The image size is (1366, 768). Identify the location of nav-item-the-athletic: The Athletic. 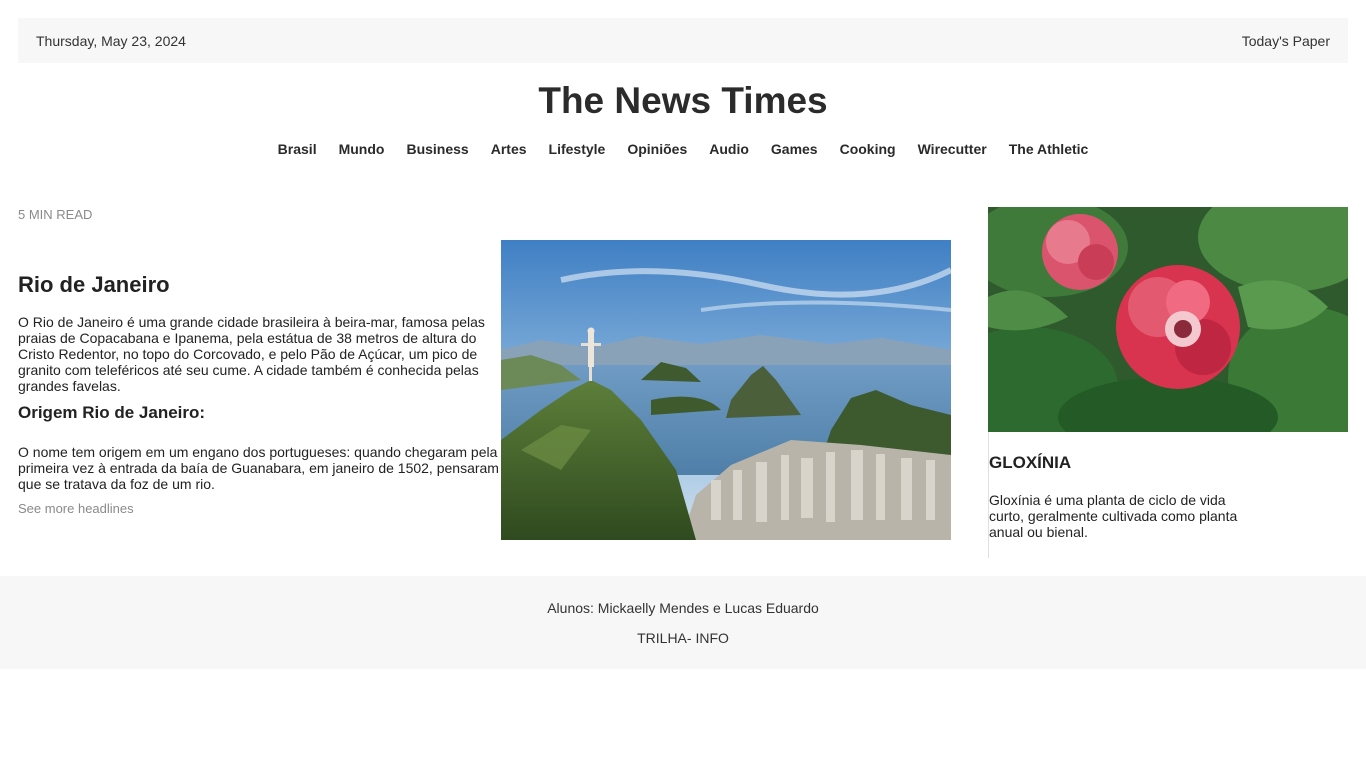
(1049, 149).